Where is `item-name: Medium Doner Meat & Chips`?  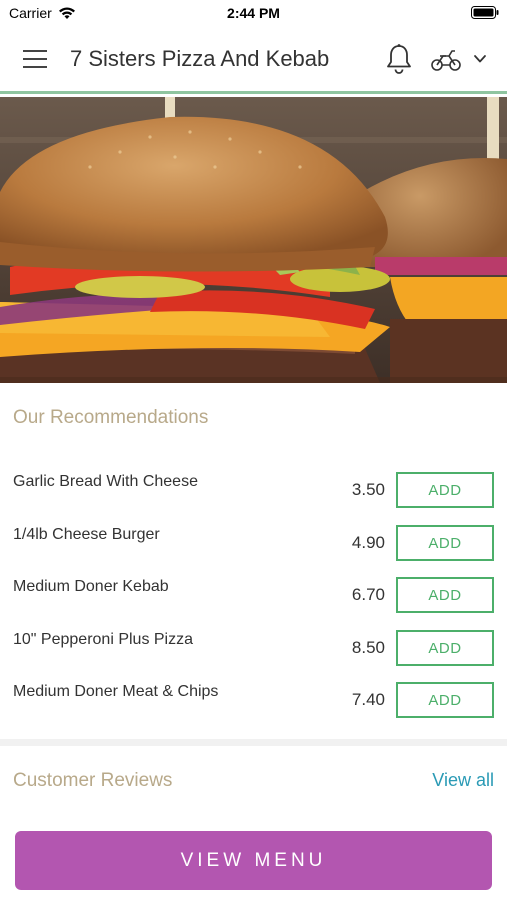
item-name: Medium Doner Meat & Chips is located at coordinates (116, 691).